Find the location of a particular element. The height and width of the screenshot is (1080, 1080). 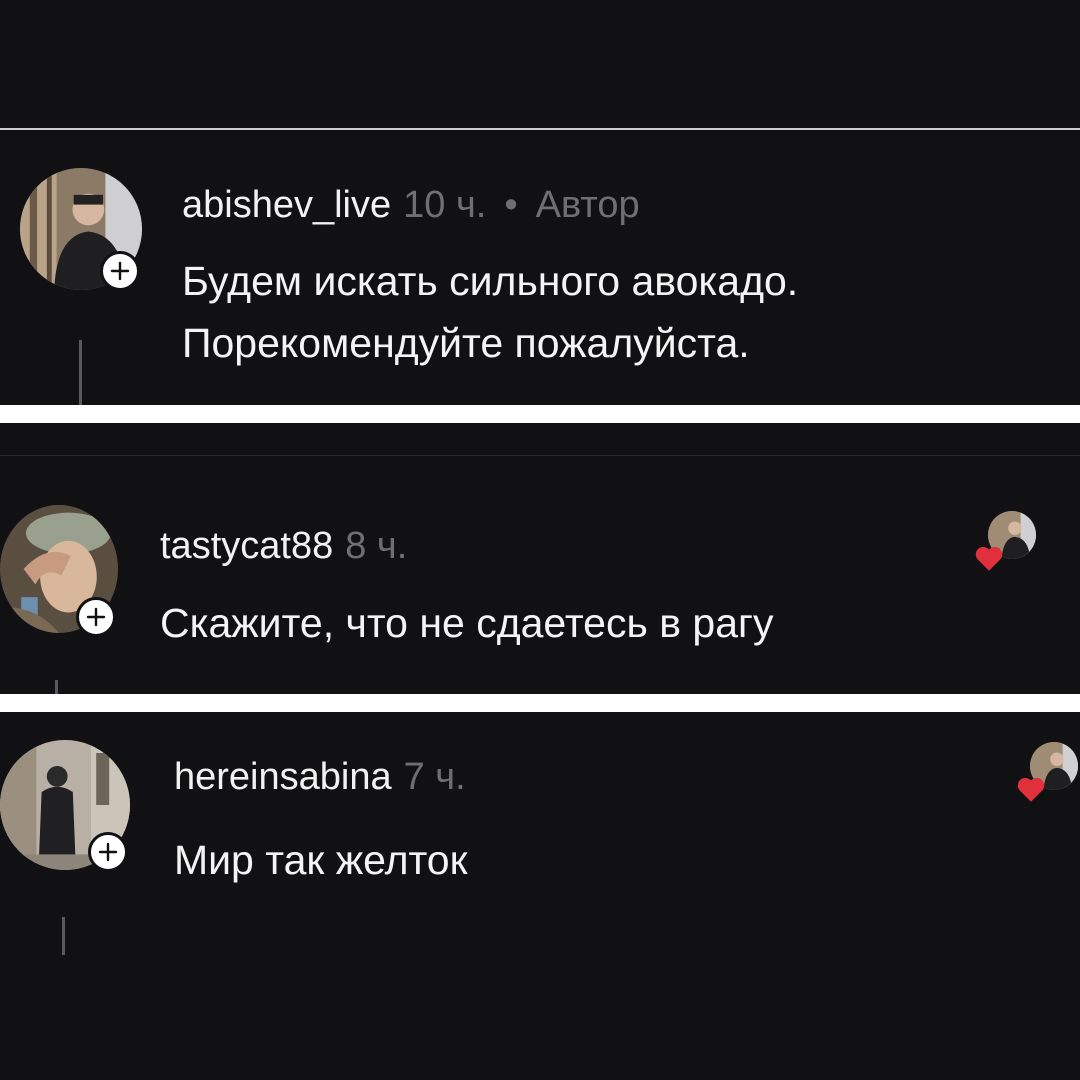

username: hereinsabina is located at coordinates (283, 777).